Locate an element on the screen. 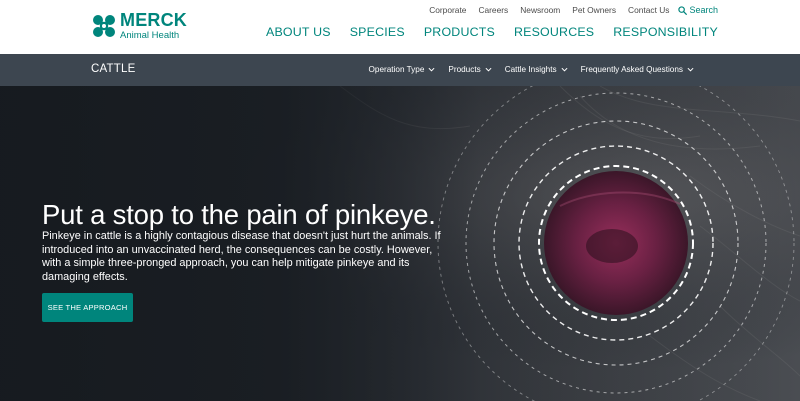 This screenshot has width=800, height=401. brand-name: MERCK is located at coordinates (153, 20).